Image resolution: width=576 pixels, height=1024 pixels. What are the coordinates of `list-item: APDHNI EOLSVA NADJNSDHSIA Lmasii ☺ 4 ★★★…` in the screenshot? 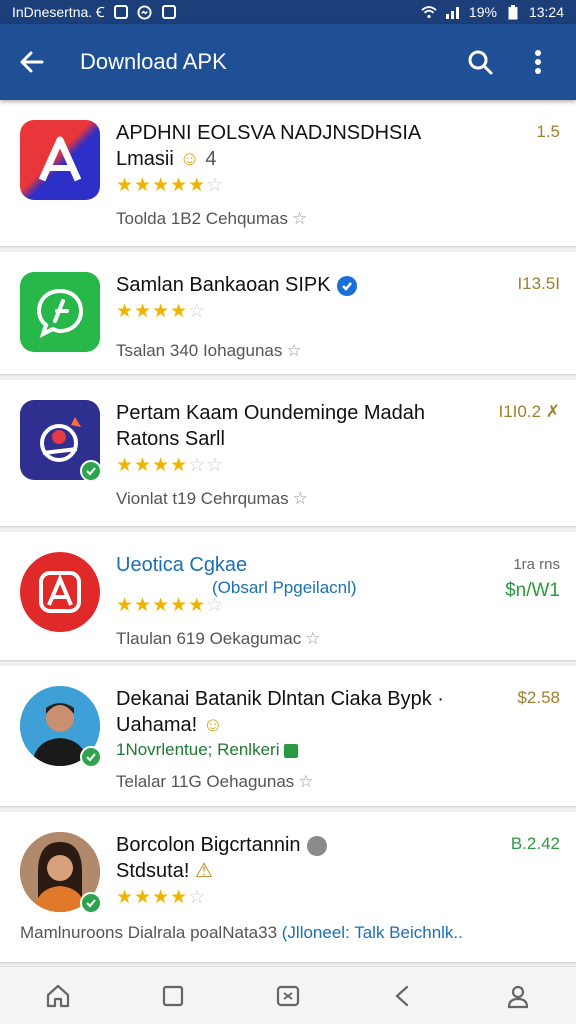 It's located at (288, 173).